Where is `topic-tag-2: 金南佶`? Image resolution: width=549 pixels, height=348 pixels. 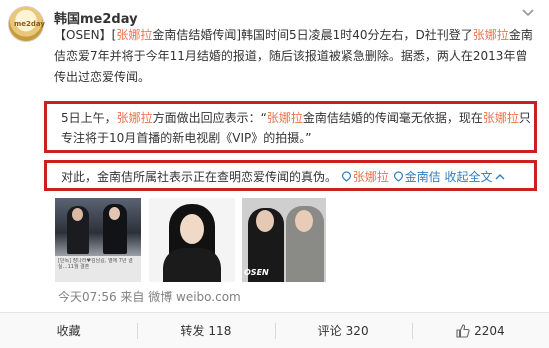
topic-tag-2: 金南佶 is located at coordinates (417, 177).